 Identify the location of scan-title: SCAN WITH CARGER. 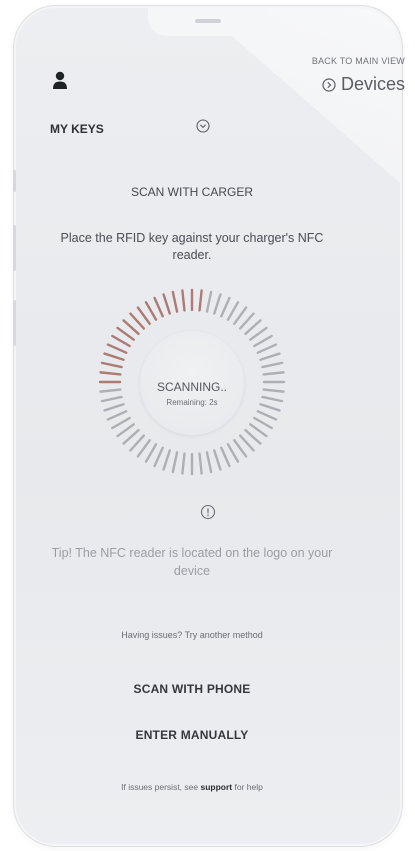
(191, 192).